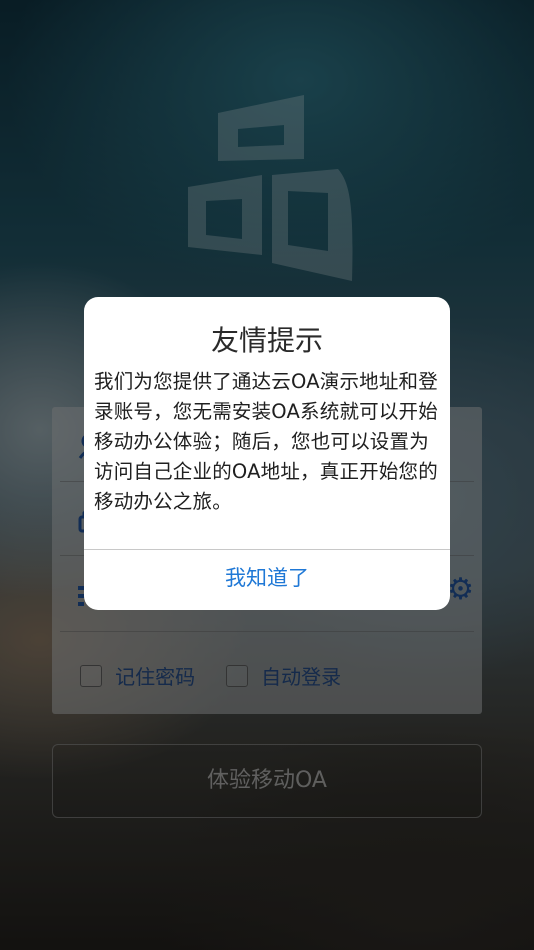  I want to click on dialog-title: 友情提示, so click(266, 340).